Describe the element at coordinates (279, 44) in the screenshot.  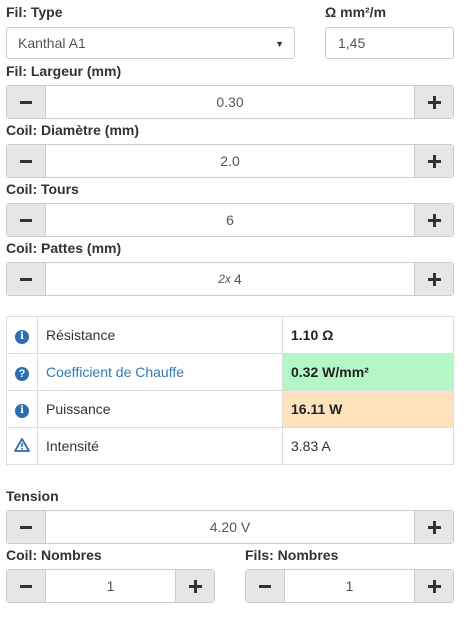
I see `chevron-down-icon: ▼` at that location.